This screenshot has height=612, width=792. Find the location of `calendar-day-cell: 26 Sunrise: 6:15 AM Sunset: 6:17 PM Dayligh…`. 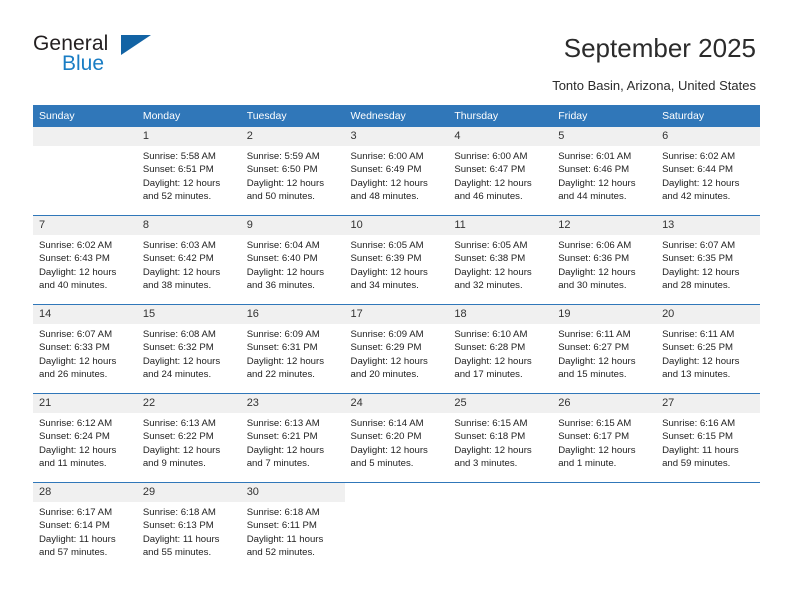

calendar-day-cell: 26 Sunrise: 6:15 AM Sunset: 6:17 PM Dayligh… is located at coordinates (604, 438).